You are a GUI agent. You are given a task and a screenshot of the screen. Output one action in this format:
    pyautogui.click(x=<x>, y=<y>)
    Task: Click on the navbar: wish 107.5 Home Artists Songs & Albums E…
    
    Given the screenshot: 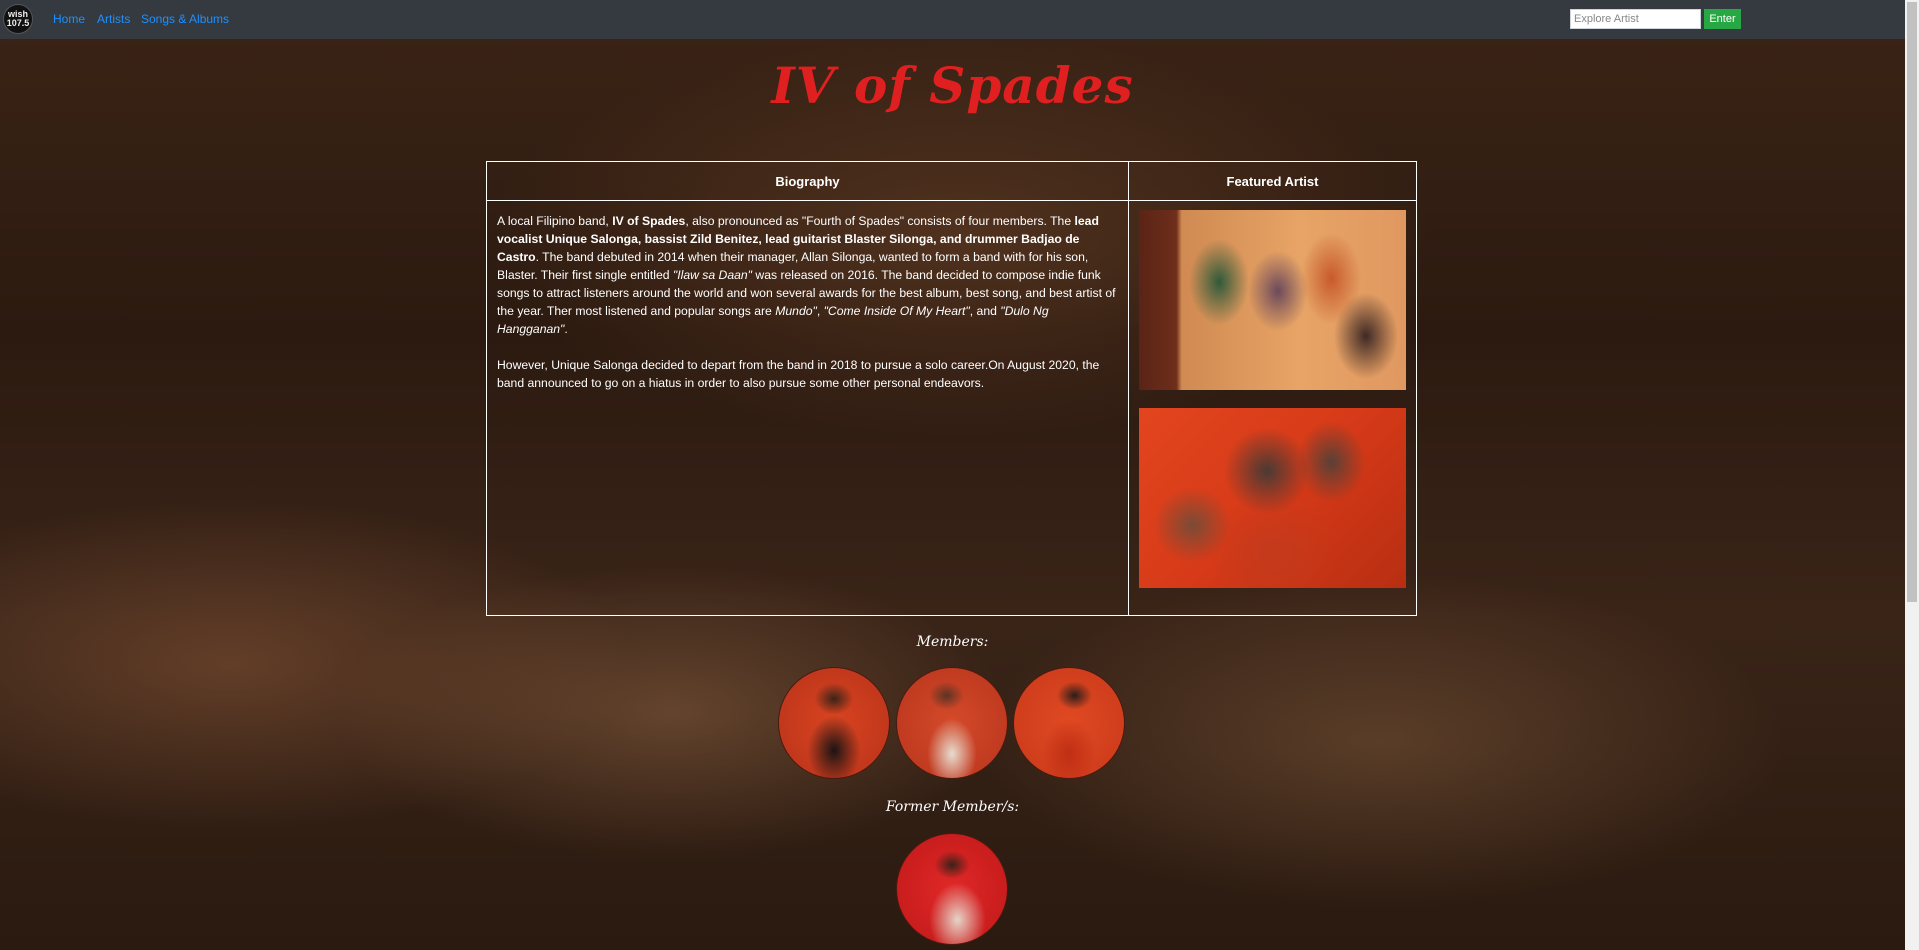 What is the action you would take?
    pyautogui.click(x=952, y=19)
    